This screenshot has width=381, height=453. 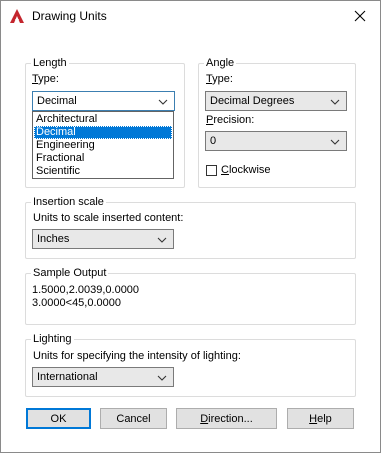 What do you see at coordinates (50, 63) in the screenshot?
I see `length-group-label: Length` at bounding box center [50, 63].